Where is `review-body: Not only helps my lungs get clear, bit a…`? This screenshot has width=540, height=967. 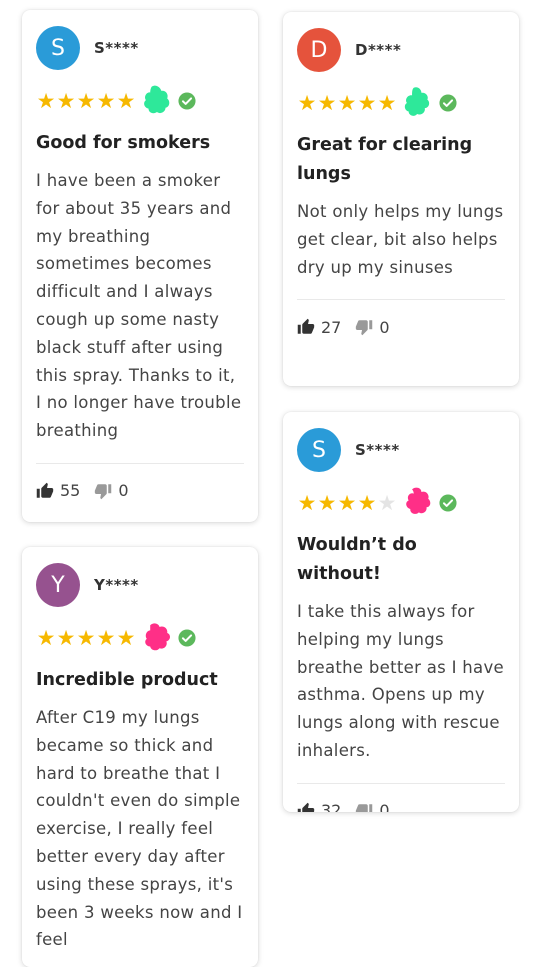
review-body: Not only helps my lungs get clear, bit a… is located at coordinates (400, 239).